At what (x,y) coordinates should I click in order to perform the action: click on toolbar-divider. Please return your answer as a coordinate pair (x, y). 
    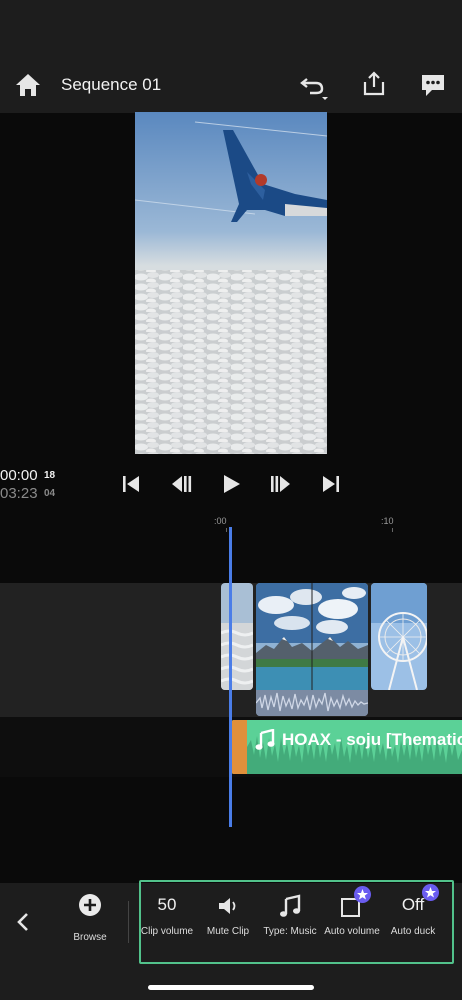
    Looking at the image, I should click on (128, 922).